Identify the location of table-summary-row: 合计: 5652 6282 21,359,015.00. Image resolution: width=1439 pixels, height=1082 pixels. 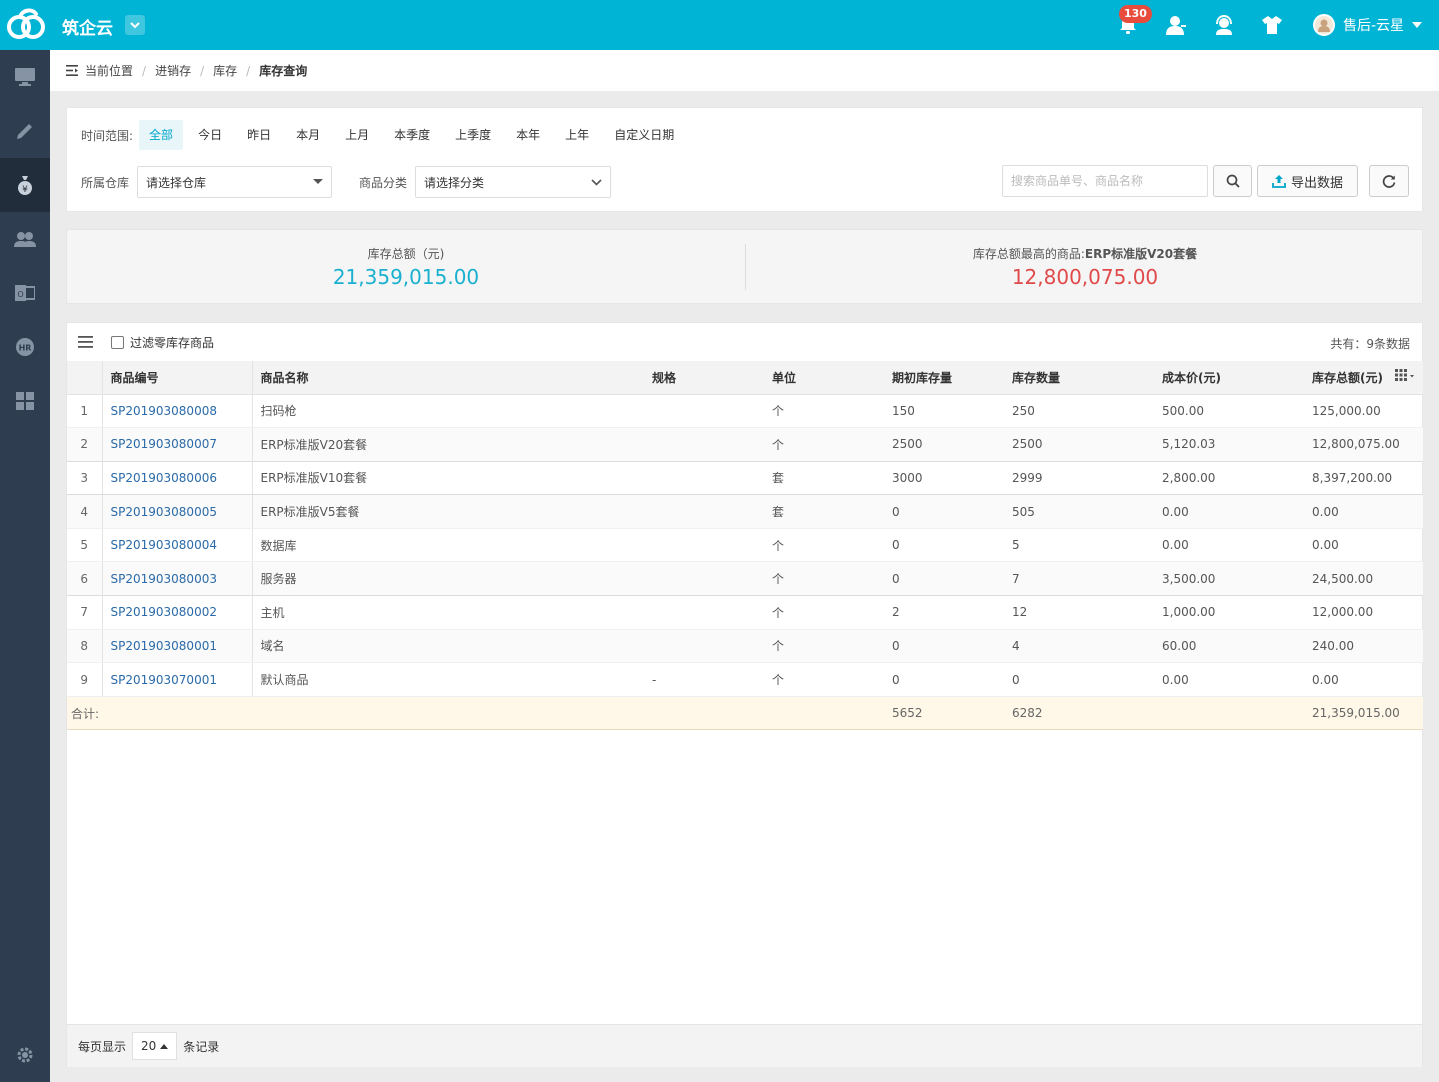
(745, 713).